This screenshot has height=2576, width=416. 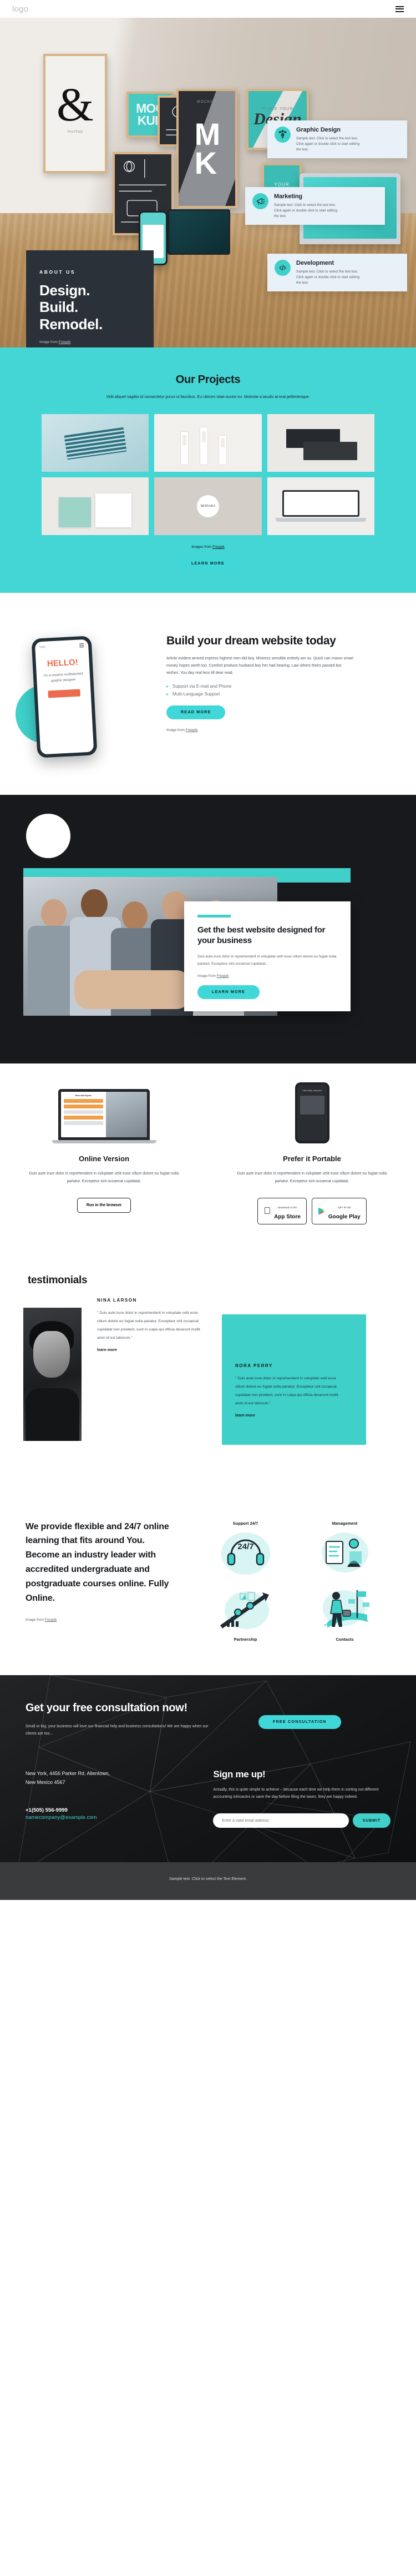 What do you see at coordinates (196, 713) in the screenshot?
I see `read-more-button: READ MORE` at bounding box center [196, 713].